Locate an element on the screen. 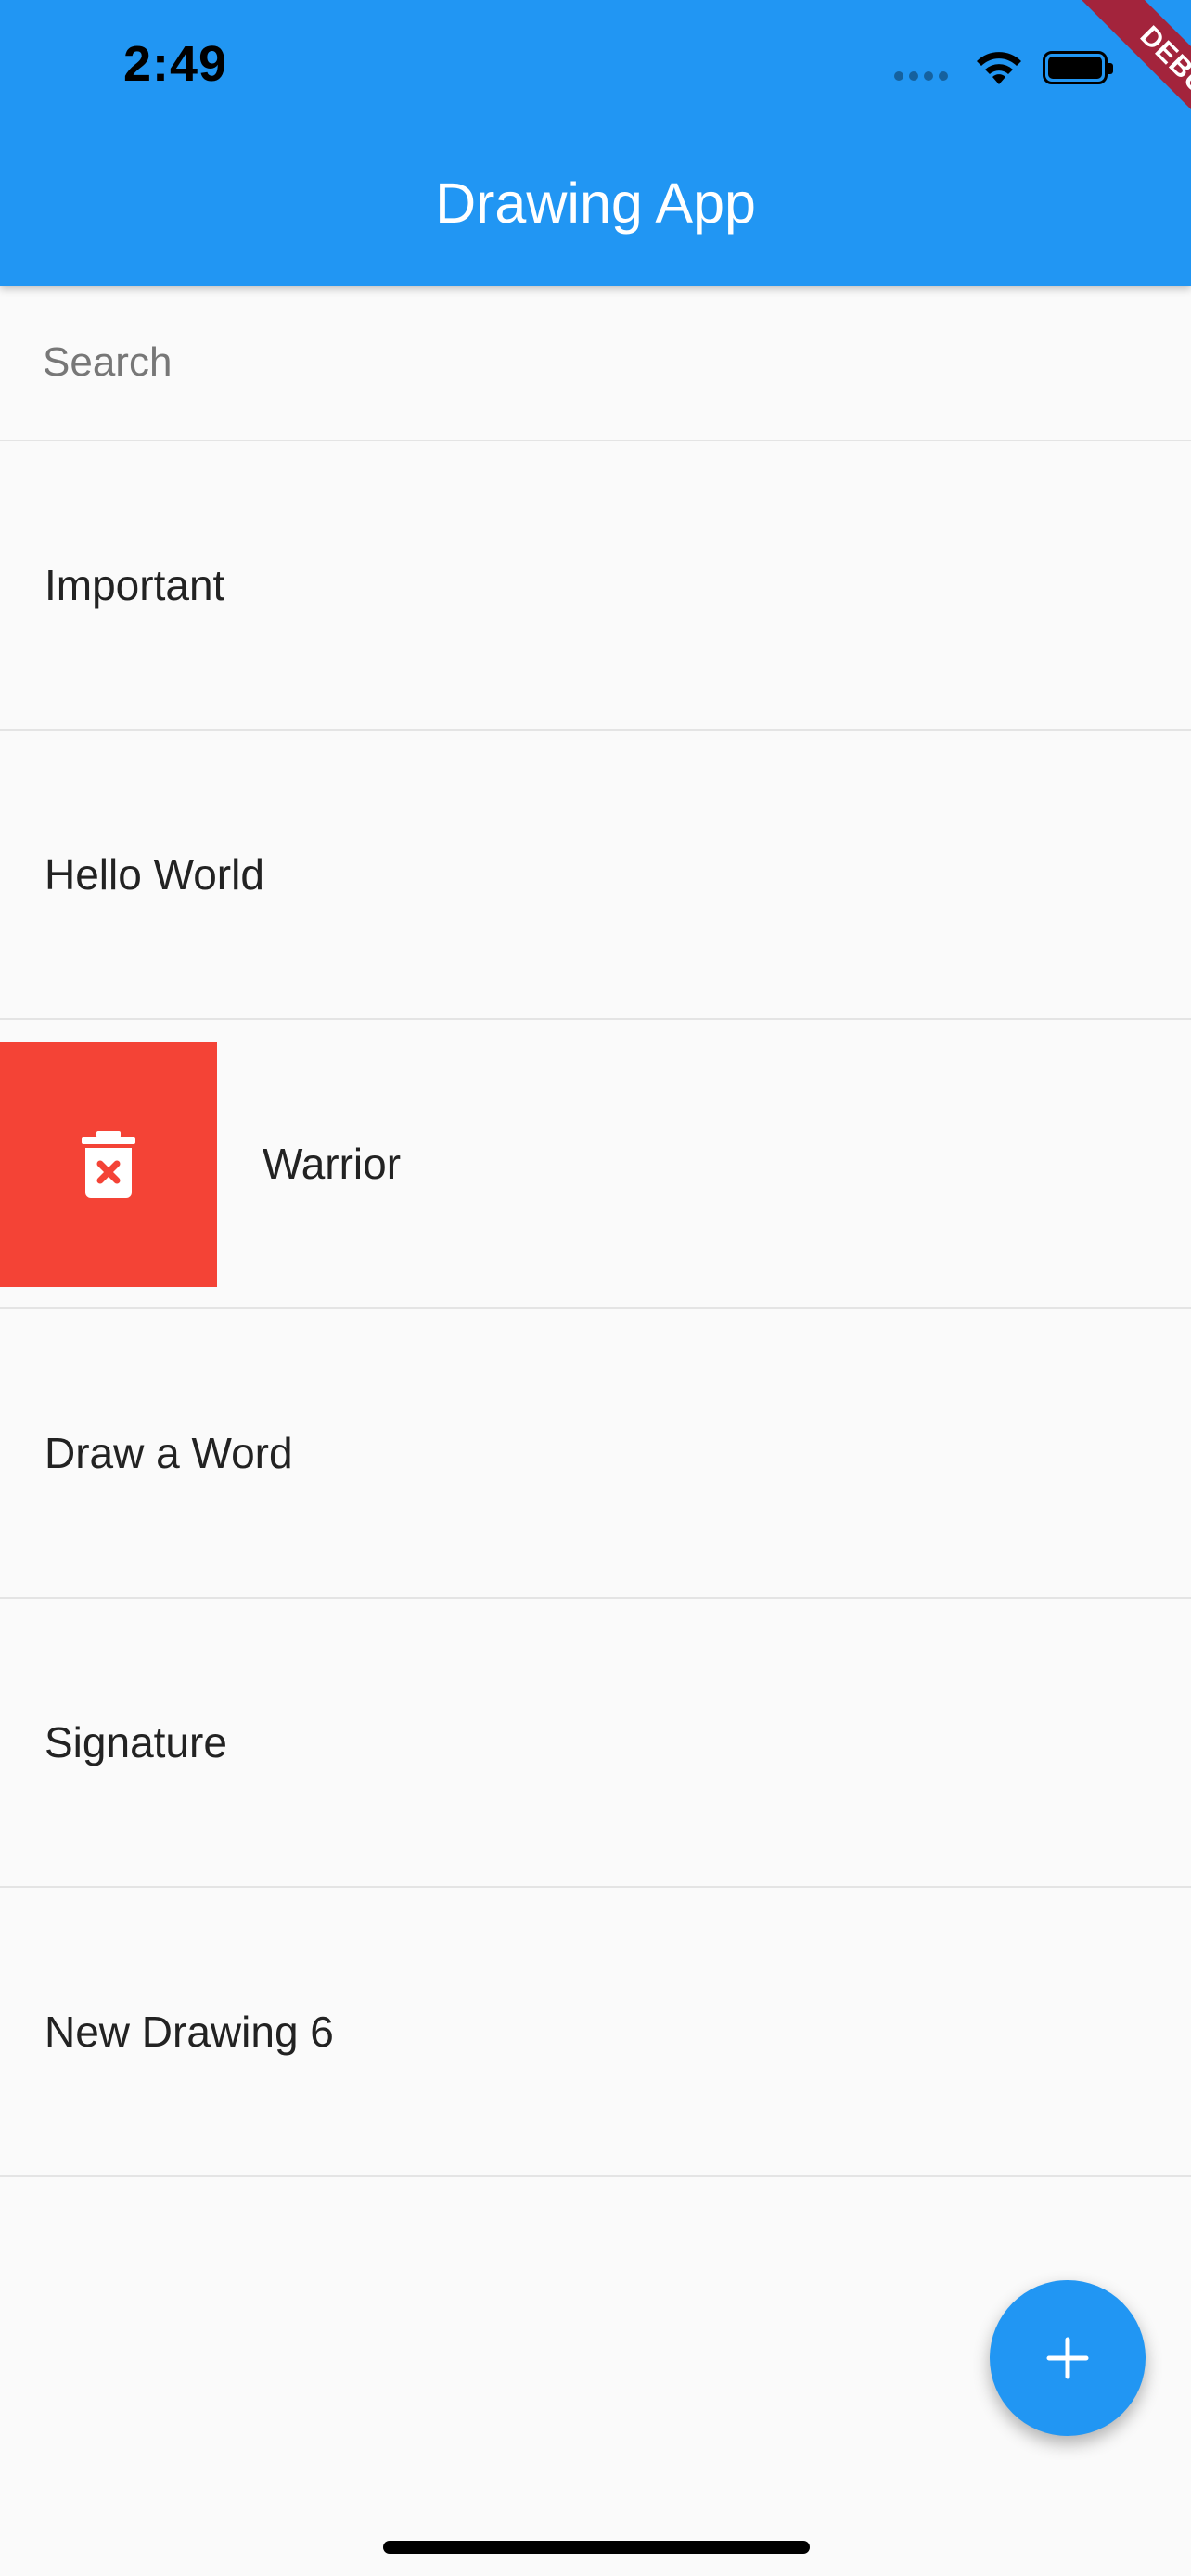 This screenshot has height=2576, width=1191. list-item-label: Draw a Word is located at coordinates (169, 1453).